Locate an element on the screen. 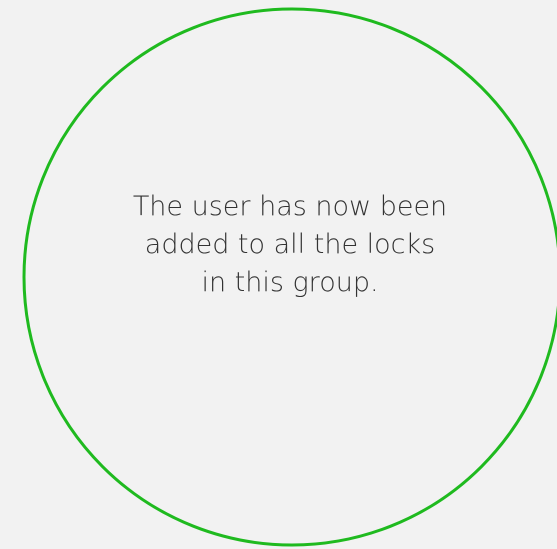  confirmation-message-line-3: in this group. is located at coordinates (290, 282).